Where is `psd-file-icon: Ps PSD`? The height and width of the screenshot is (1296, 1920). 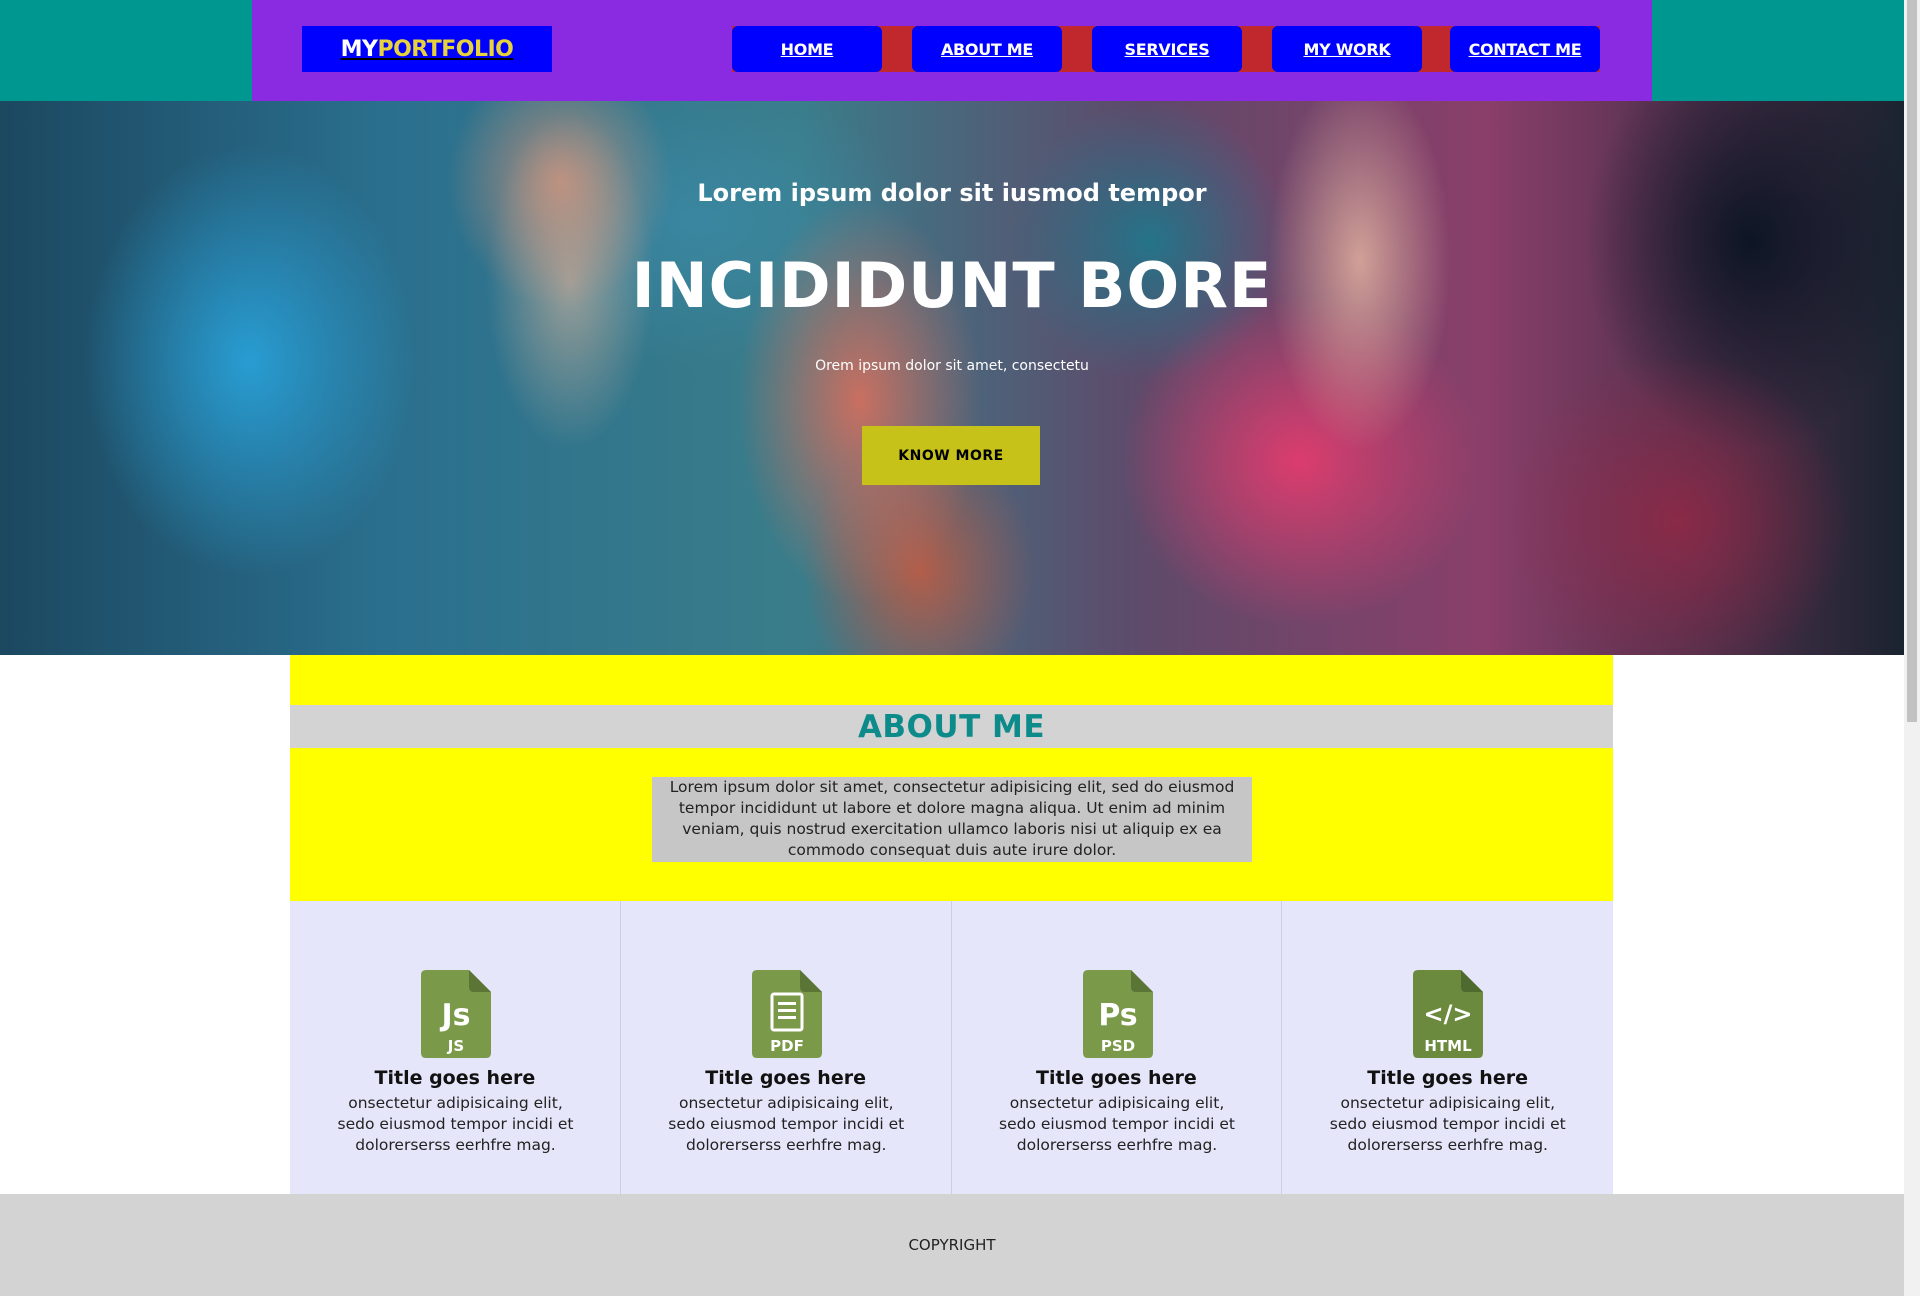 psd-file-icon: Ps PSD is located at coordinates (1117, 1014).